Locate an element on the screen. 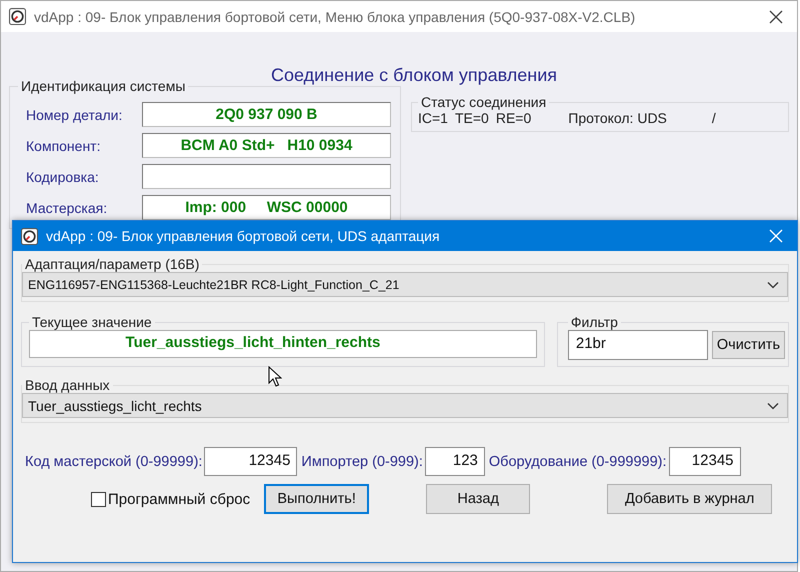  field-label: Номер детали: is located at coordinates (74, 114).